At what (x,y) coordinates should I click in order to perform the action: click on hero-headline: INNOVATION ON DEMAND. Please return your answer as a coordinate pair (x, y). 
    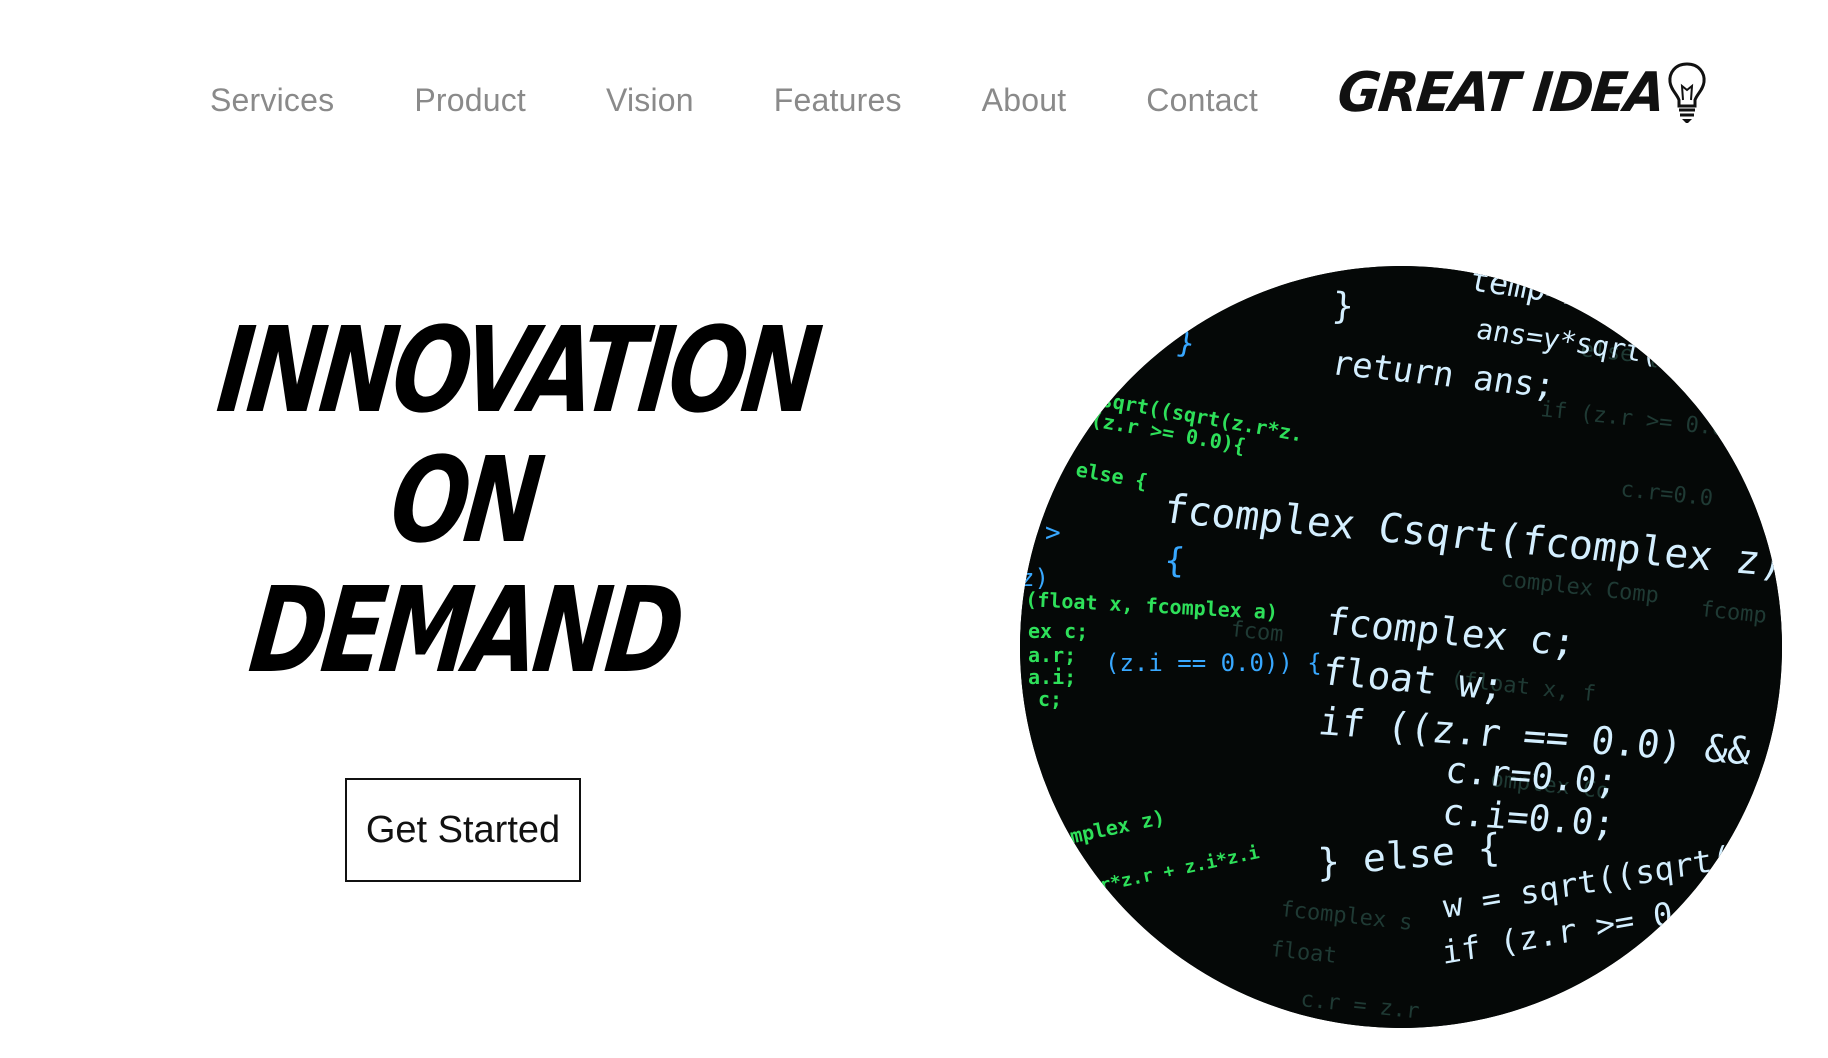
    Looking at the image, I should click on (487, 500).